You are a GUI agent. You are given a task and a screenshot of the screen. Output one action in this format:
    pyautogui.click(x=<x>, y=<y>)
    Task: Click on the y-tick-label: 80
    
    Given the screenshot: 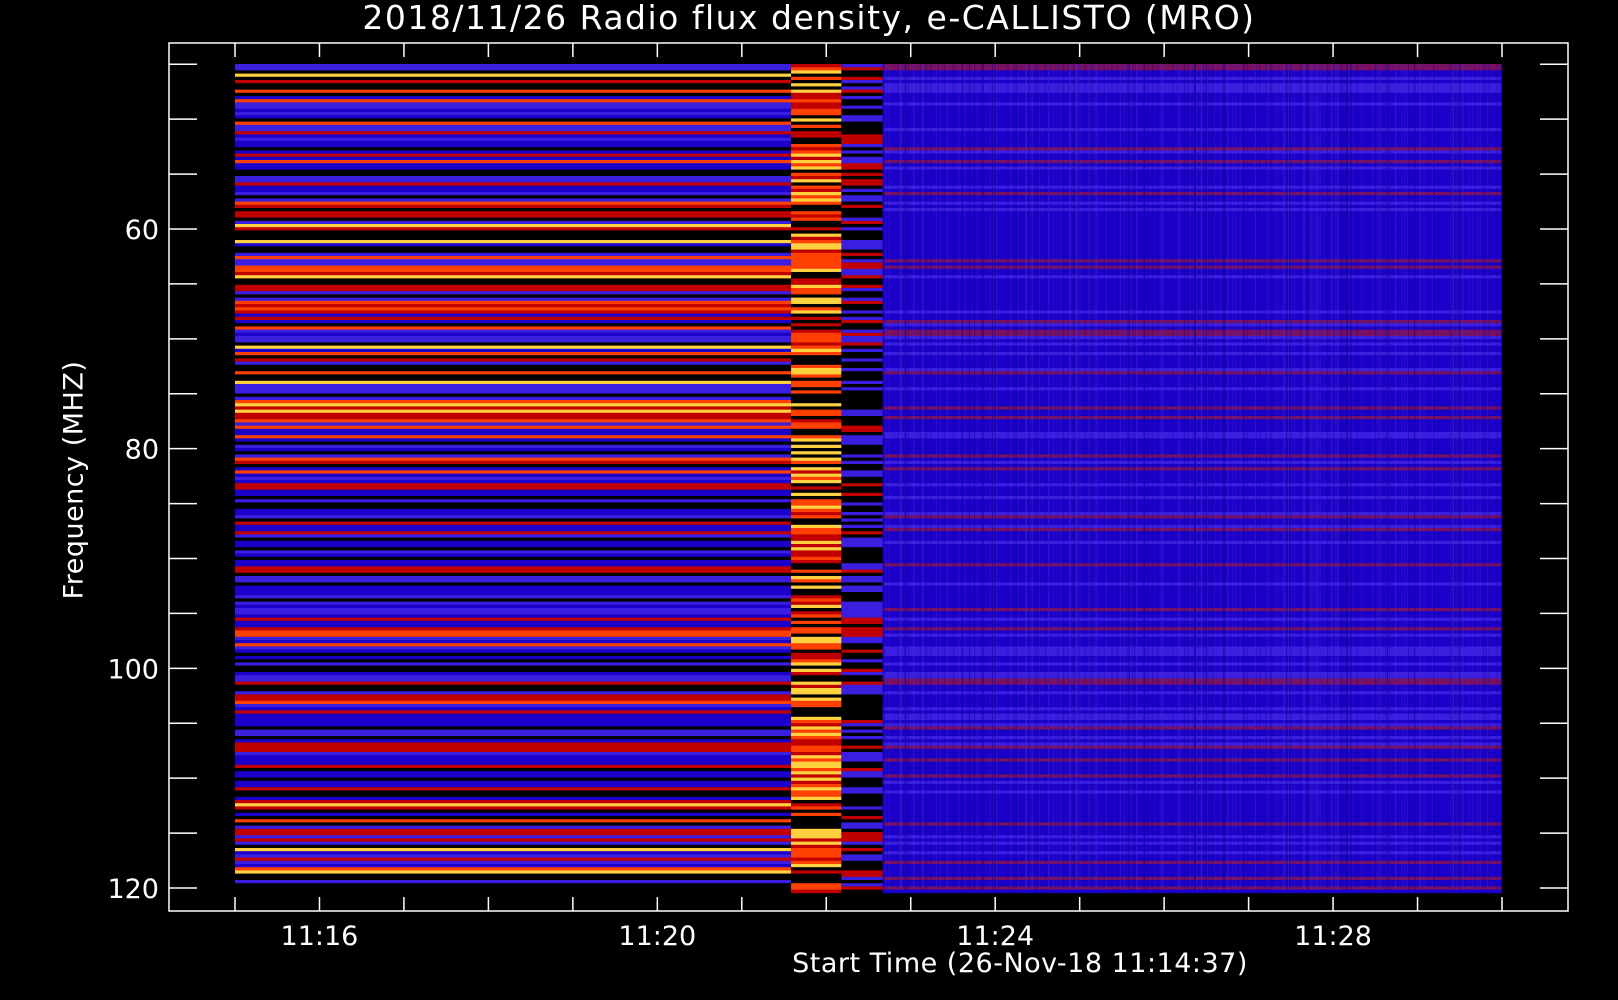 What is the action you would take?
    pyautogui.click(x=142, y=450)
    